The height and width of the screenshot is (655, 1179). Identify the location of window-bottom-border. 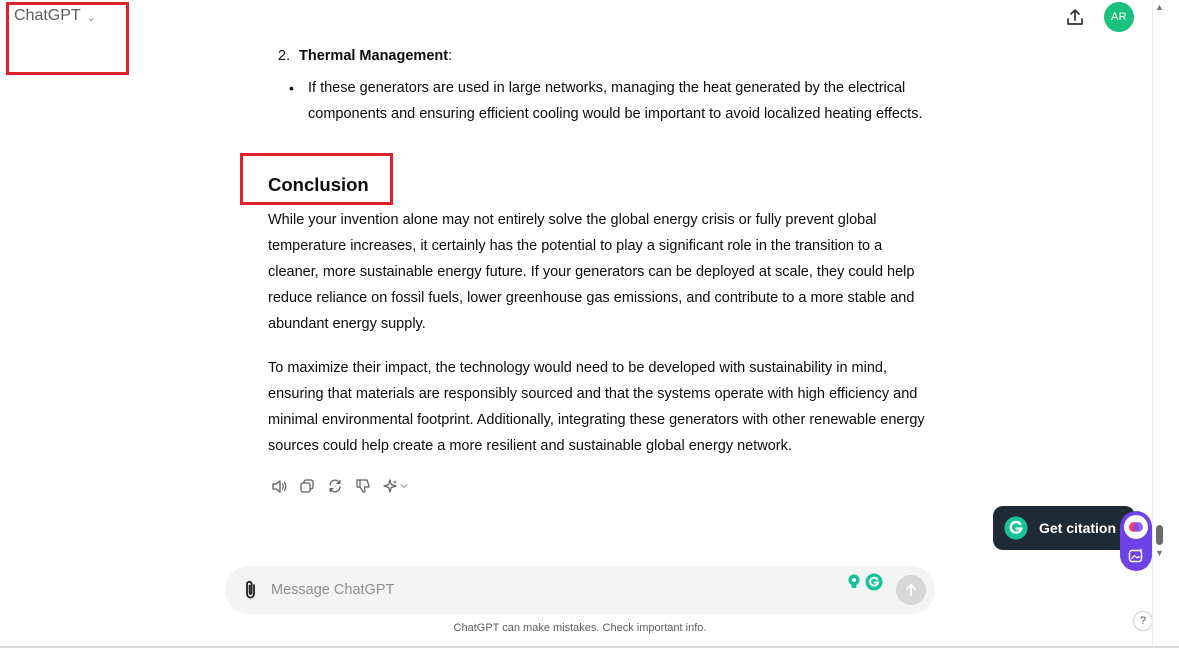
(589, 650).